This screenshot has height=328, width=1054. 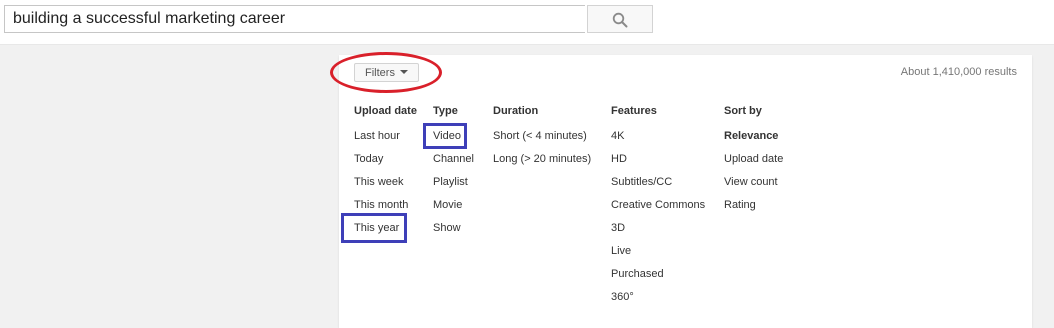 I want to click on search-icon, so click(x=620, y=20).